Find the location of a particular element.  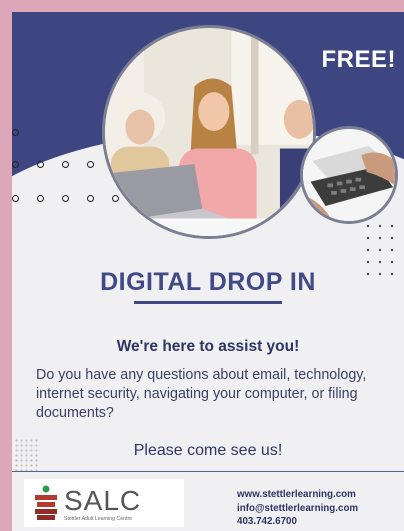

salc-wordmark: SALC is located at coordinates (103, 500).